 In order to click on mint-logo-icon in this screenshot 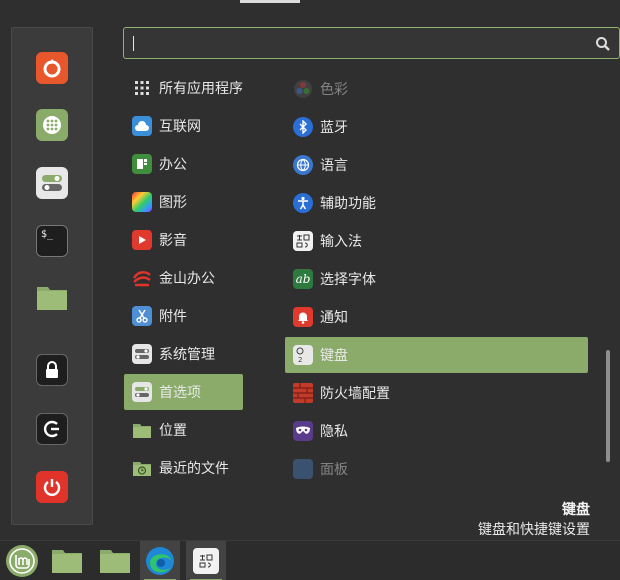, I will do `click(22, 561)`.